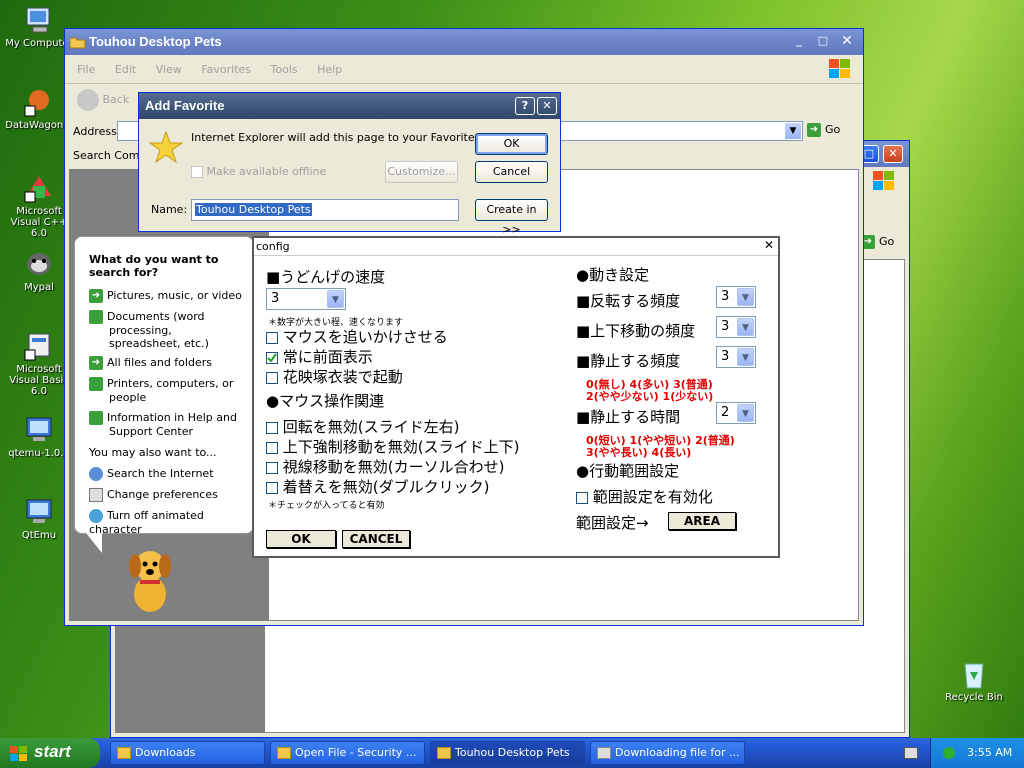  Describe the element at coordinates (376, 539) in the screenshot. I see `config-cancel-button: CANCEL` at that location.